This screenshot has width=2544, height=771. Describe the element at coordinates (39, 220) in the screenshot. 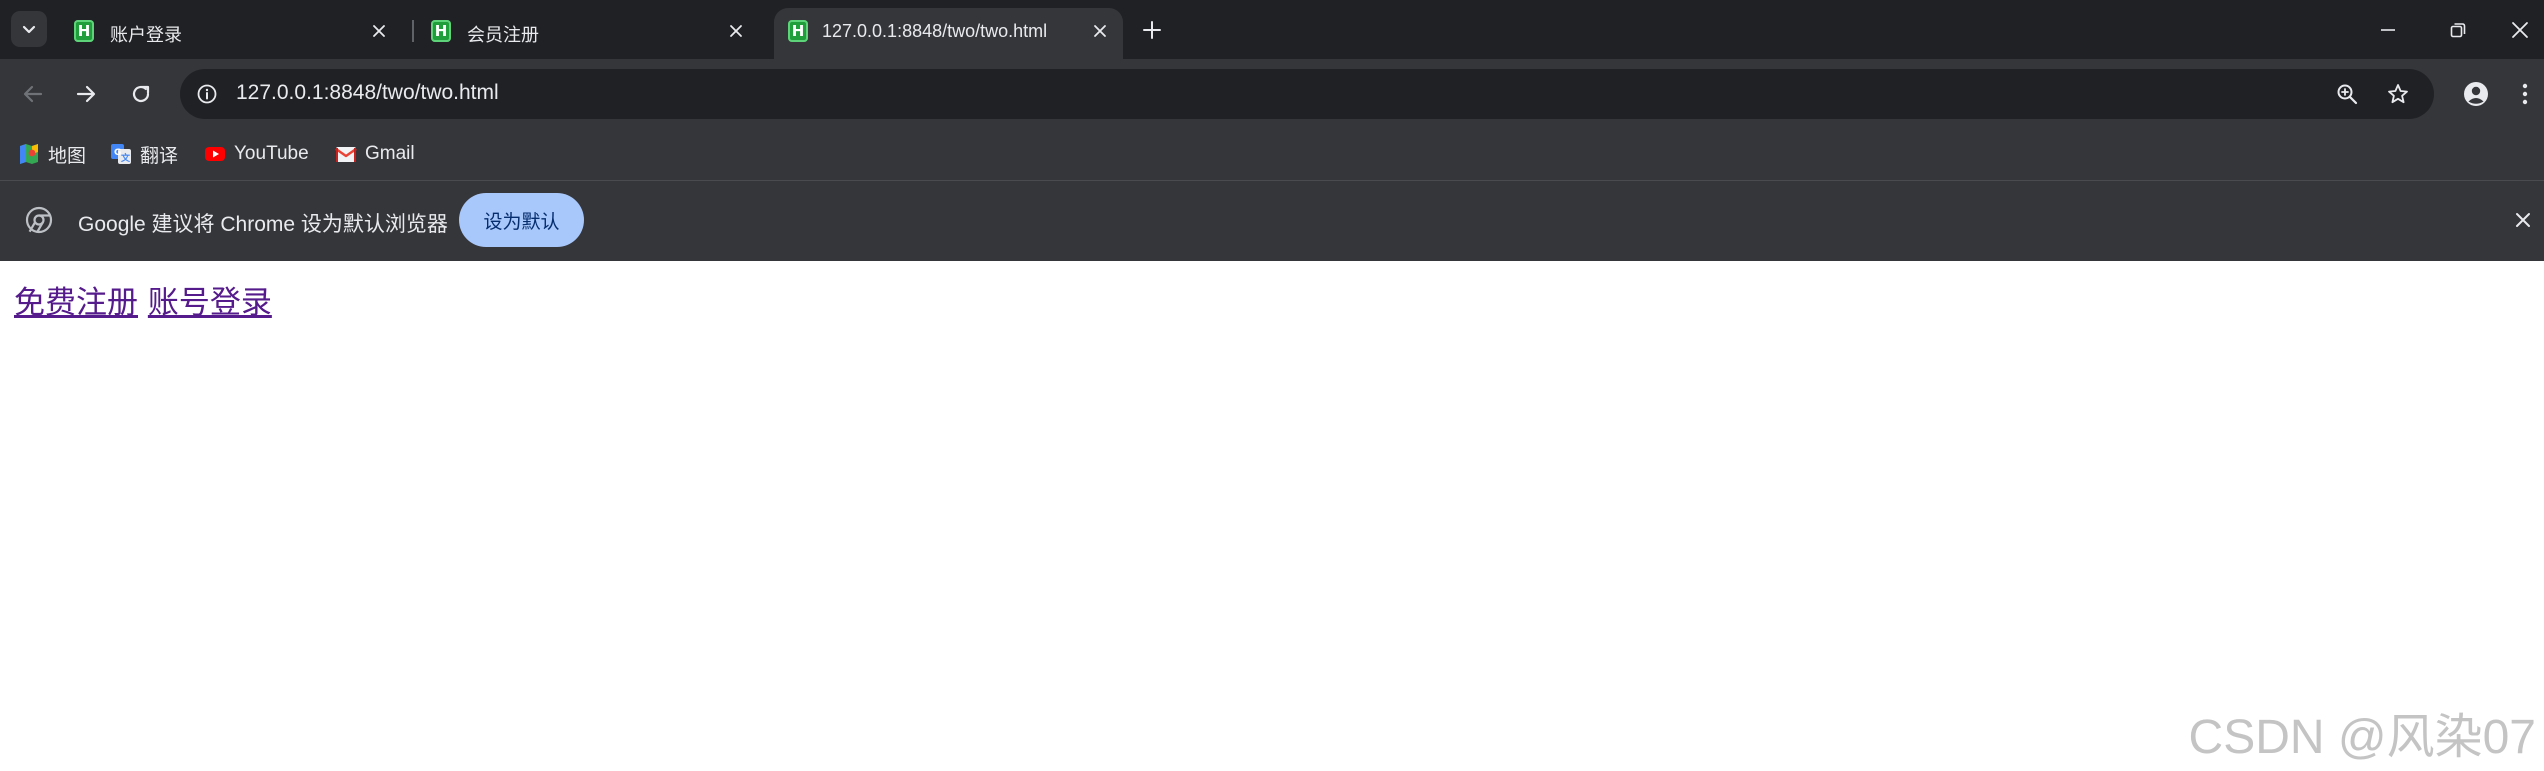

I see `chrome-logo-icon` at that location.